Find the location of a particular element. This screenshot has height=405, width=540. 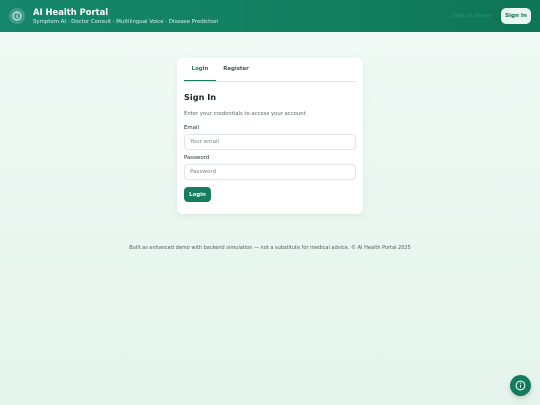

header-actions: Sign in demo Sign In is located at coordinates (489, 16).